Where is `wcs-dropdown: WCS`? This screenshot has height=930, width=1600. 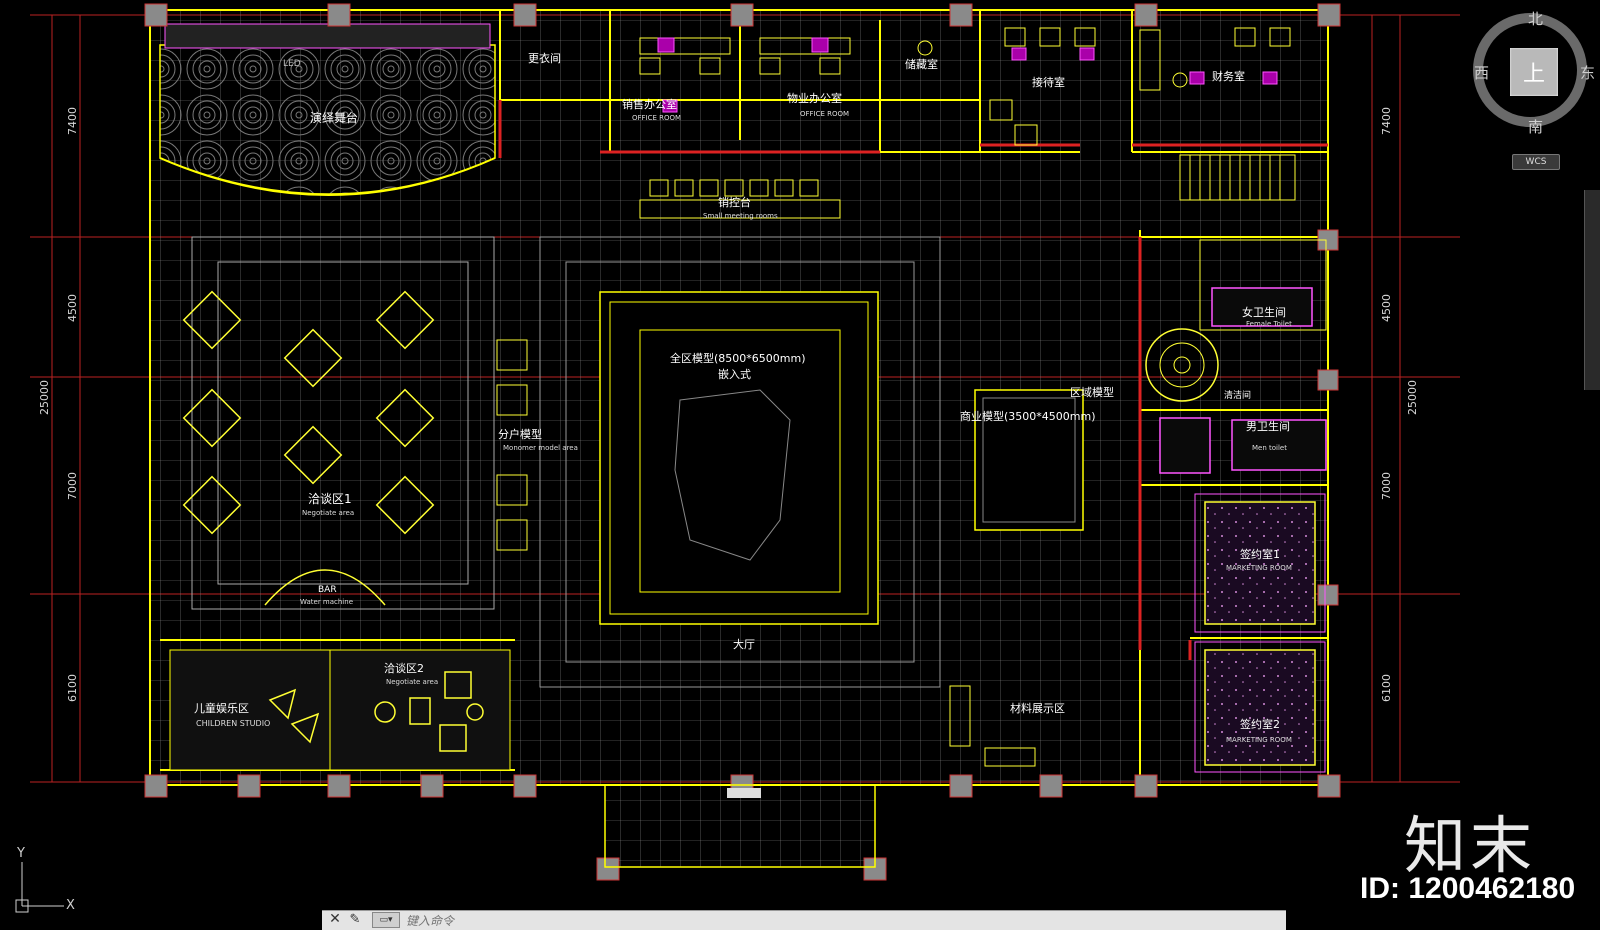
wcs-dropdown: WCS is located at coordinates (1536, 162).